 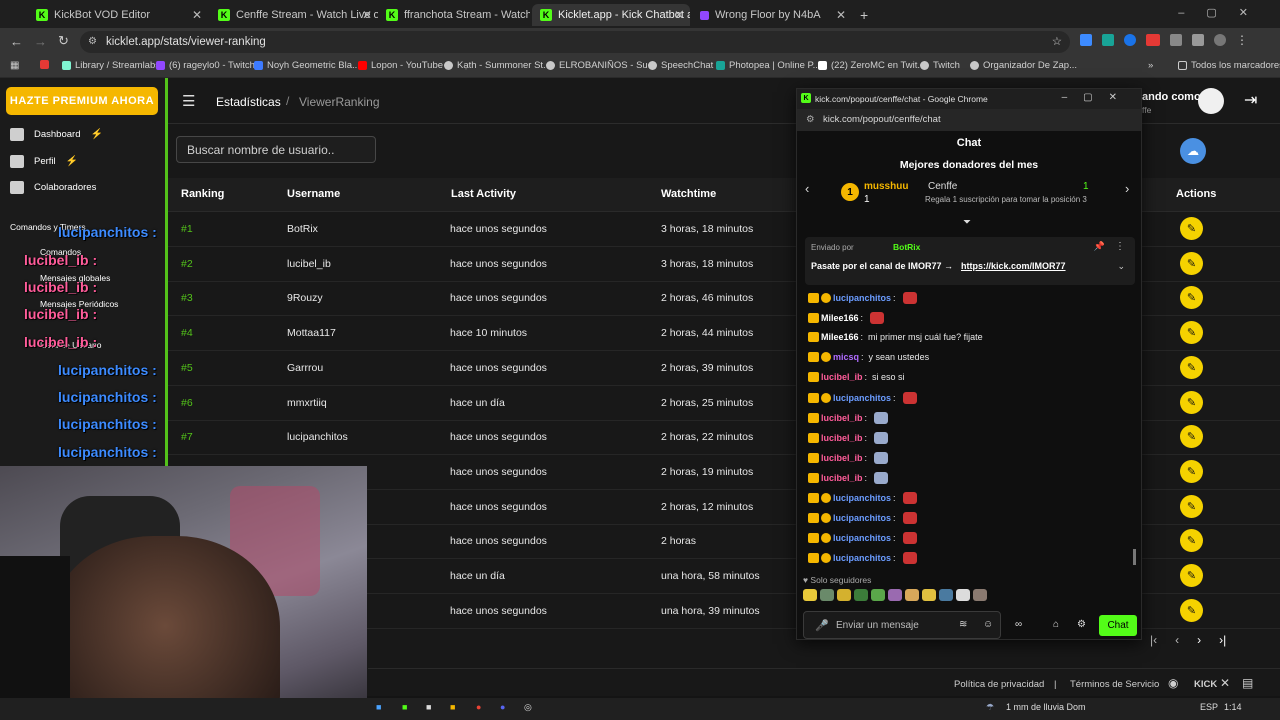 I want to click on language-indicator: ESP, so click(x=1209, y=707).